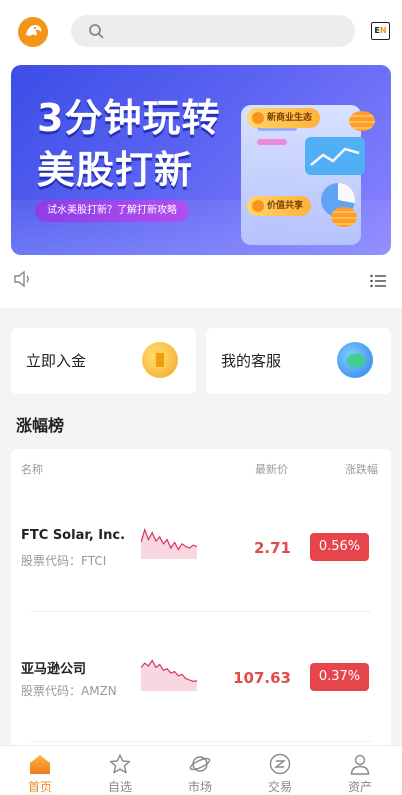 The height and width of the screenshot is (795, 402). I want to click on list-menu-icon, so click(378, 281).